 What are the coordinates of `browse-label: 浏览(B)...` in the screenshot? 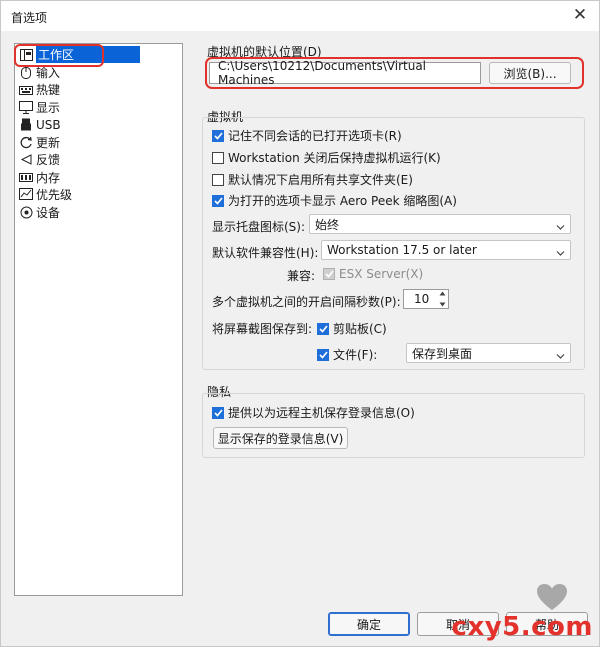 It's located at (530, 73).